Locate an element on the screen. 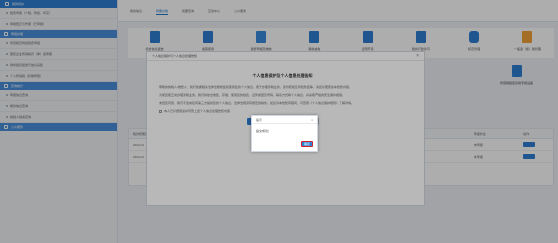 Image resolution: width=558 pixels, height=243 pixels. close-icon: × is located at coordinates (312, 120).